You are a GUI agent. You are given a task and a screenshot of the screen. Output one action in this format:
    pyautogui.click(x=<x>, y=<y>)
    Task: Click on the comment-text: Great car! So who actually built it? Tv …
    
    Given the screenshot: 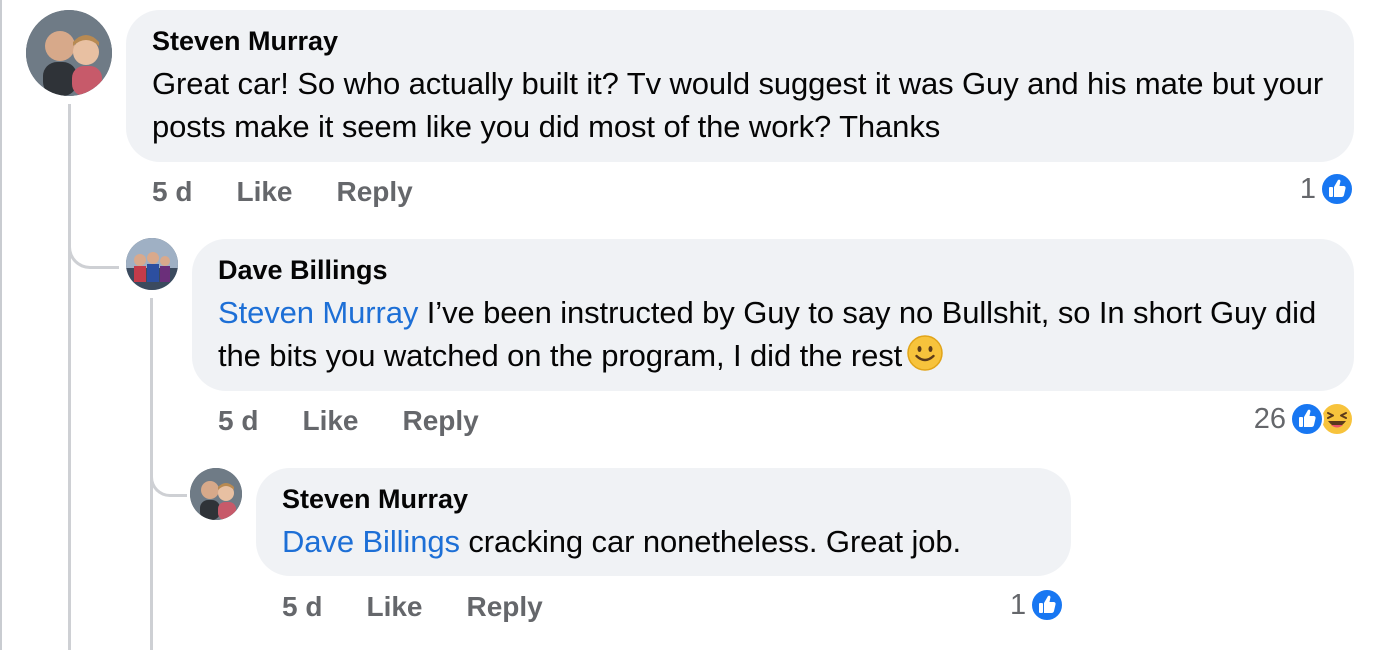 What is the action you would take?
    pyautogui.click(x=738, y=105)
    